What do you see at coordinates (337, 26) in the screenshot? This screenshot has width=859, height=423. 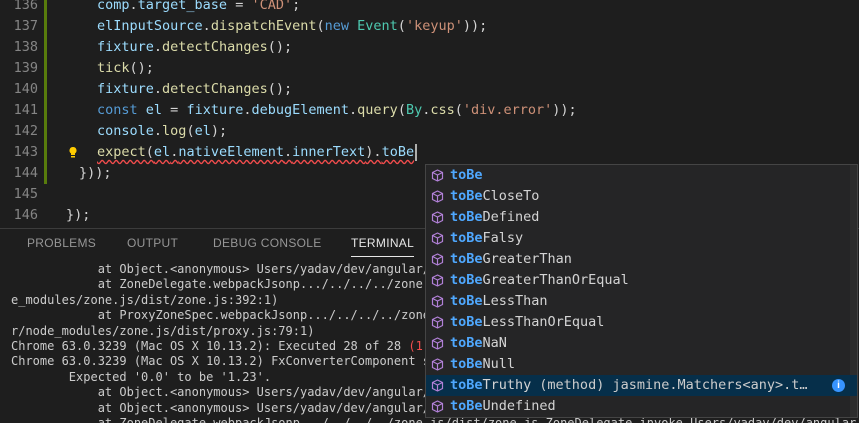 I see `code-token: new` at bounding box center [337, 26].